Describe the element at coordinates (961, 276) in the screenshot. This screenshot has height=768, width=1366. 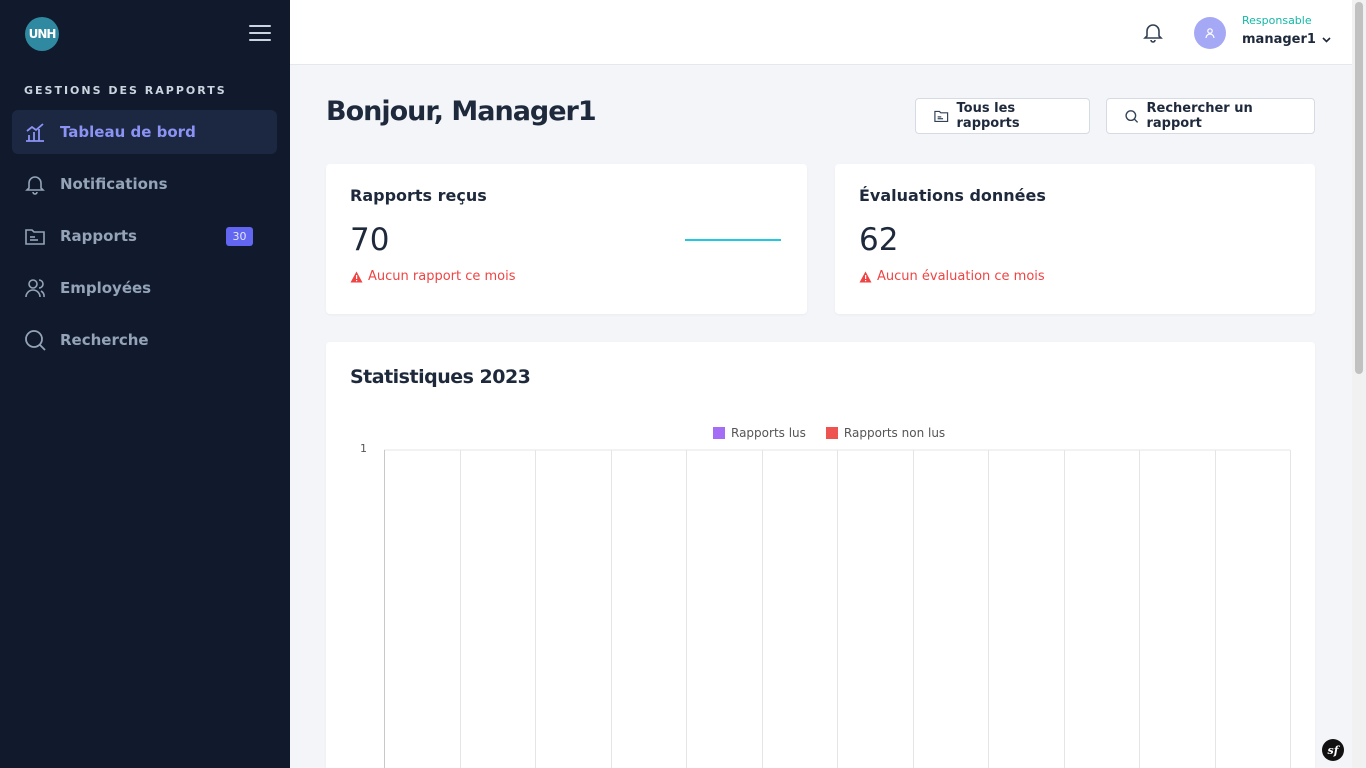
I see `card-alert-text: Aucun évaluation ce mois` at that location.